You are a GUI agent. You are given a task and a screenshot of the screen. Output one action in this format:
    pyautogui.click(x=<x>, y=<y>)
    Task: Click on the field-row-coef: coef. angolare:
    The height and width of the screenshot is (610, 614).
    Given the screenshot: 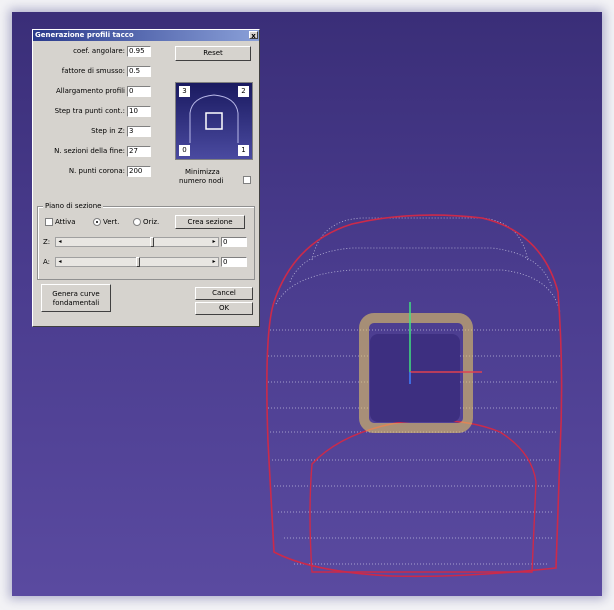 What is the action you would take?
    pyautogui.click(x=79, y=51)
    